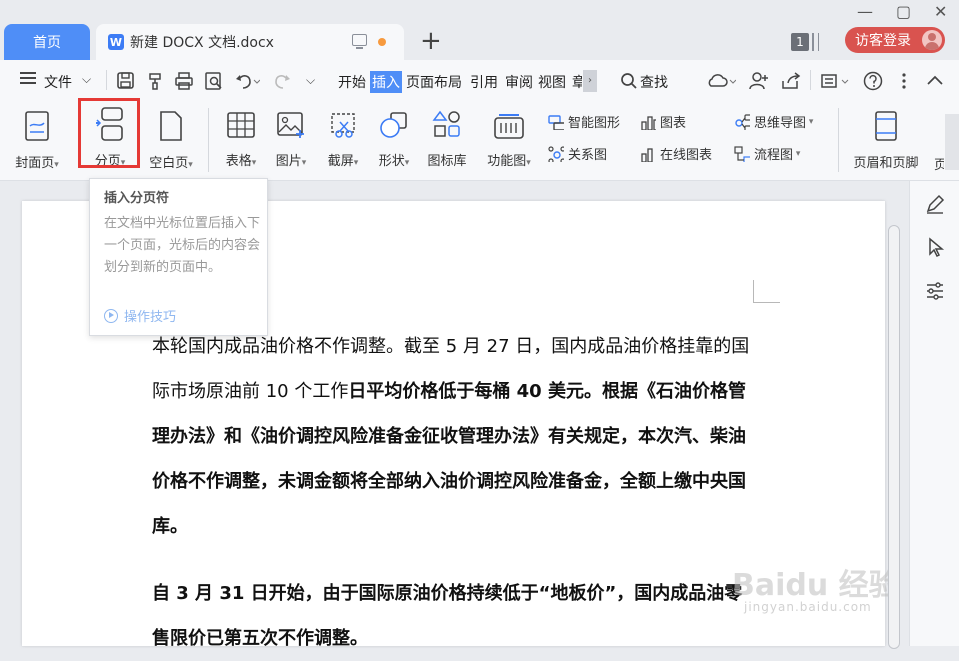 This screenshot has width=959, height=661. I want to click on tab-bar: 首页 W 新建 DOCX 文档.docx + — ▢ ✕ 1 访客登录, so click(479, 30).